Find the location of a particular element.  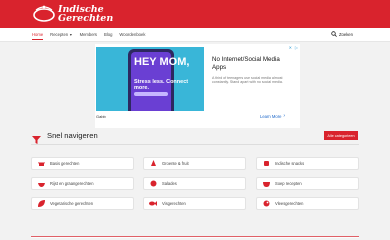

filter-icon is located at coordinates (36, 140).